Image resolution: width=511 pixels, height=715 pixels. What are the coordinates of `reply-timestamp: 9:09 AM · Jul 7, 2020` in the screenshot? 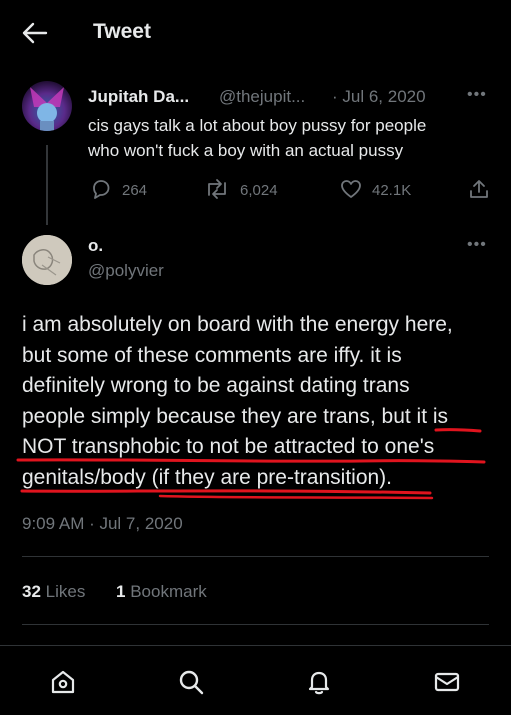 It's located at (102, 524).